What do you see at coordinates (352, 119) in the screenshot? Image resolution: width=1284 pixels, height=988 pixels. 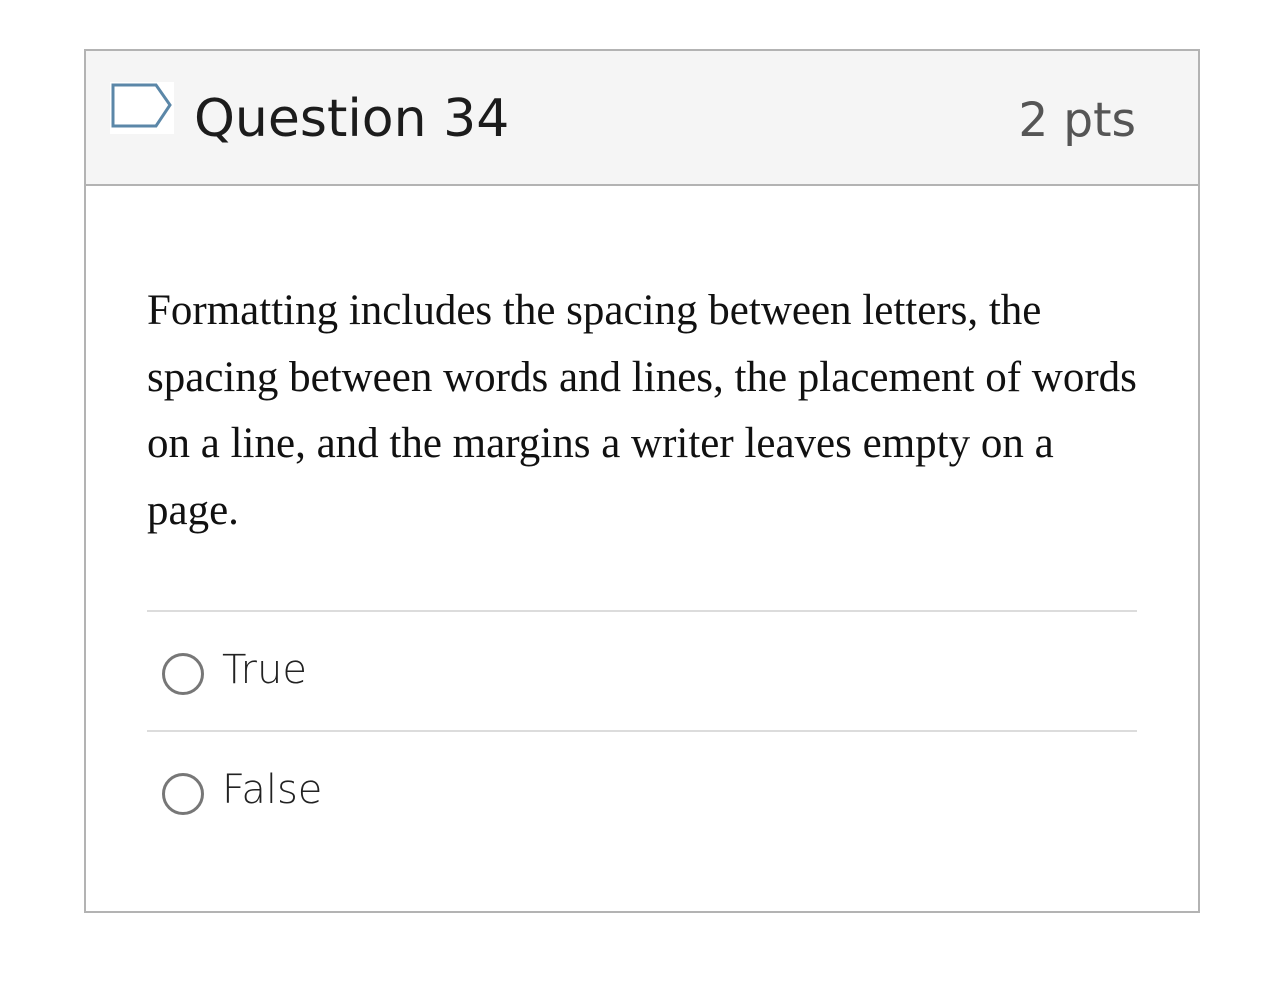 I see `question-title: Question 34` at bounding box center [352, 119].